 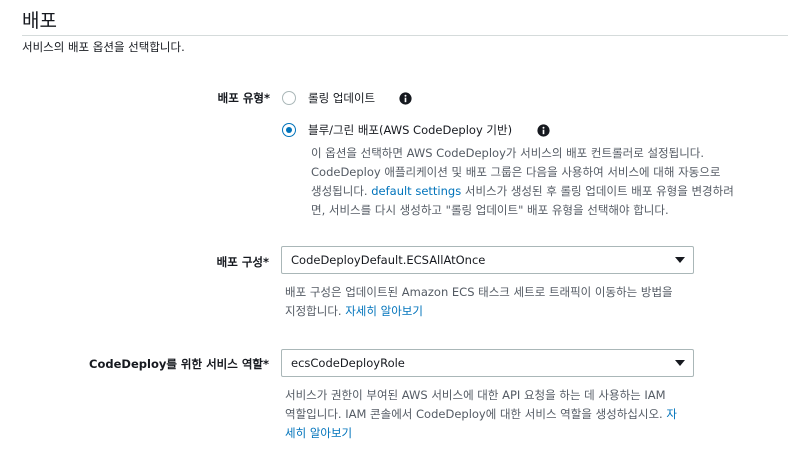 I want to click on deployment-config-select: CodeDeployDefault.ECSAllAtOnce, so click(x=487, y=260).